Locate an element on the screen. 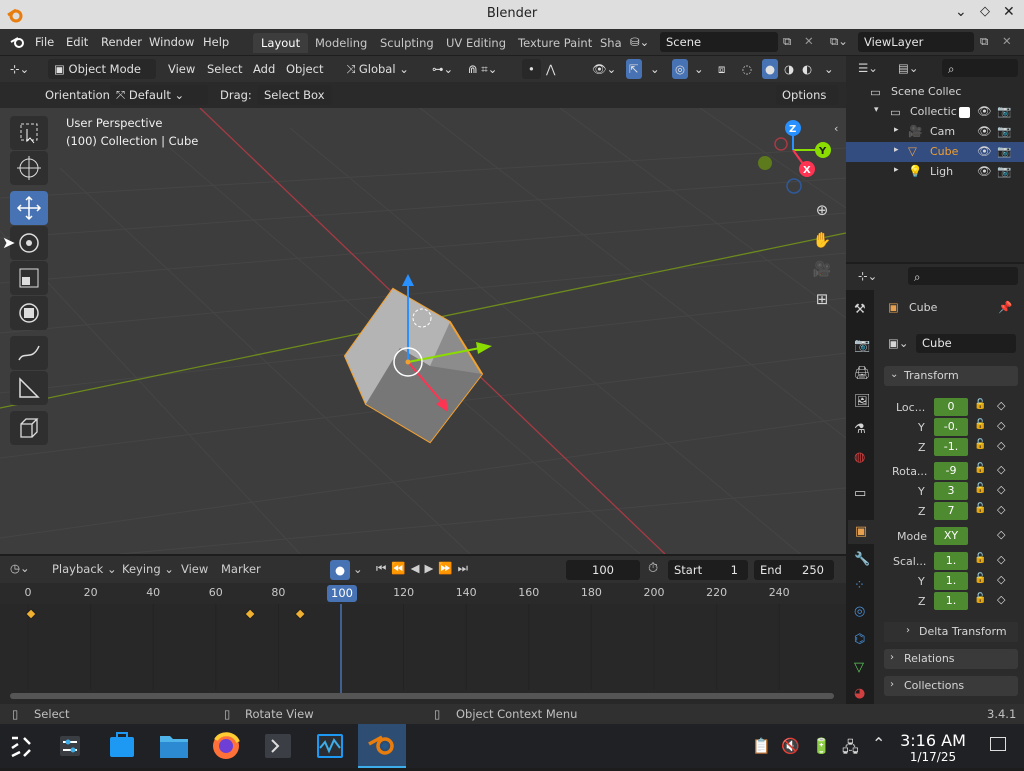  tab-texture-paint: Texture Paint is located at coordinates (555, 43).